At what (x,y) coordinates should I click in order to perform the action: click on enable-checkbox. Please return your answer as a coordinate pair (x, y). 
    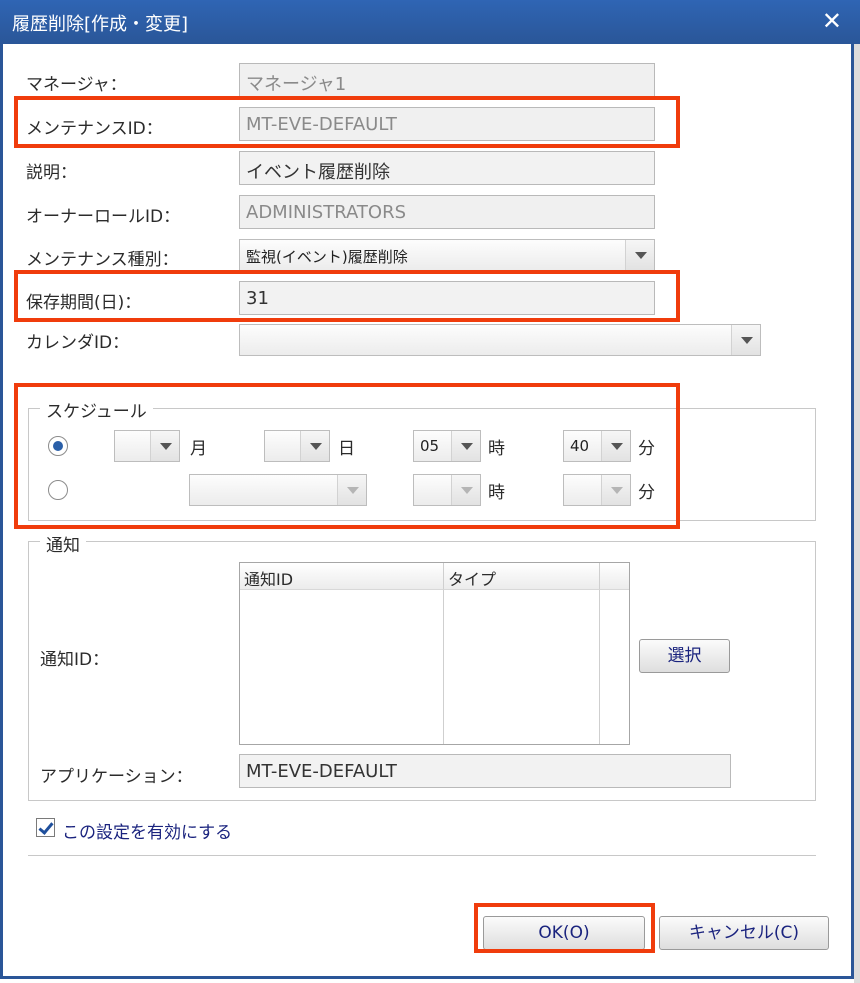
    Looking at the image, I should click on (45, 827).